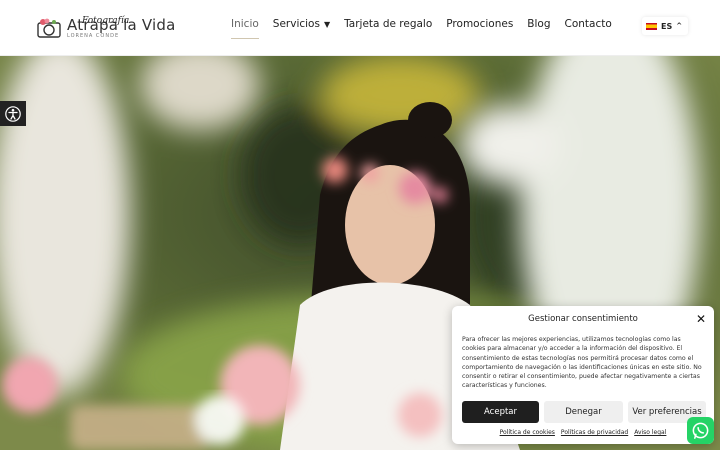 The image size is (720, 450). I want to click on caret-down-icon: ▼, so click(327, 24).